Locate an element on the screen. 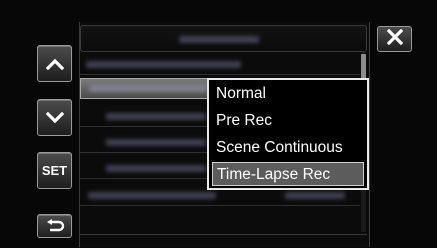 The width and height of the screenshot is (437, 248). option-normal: Normal is located at coordinates (288, 94).